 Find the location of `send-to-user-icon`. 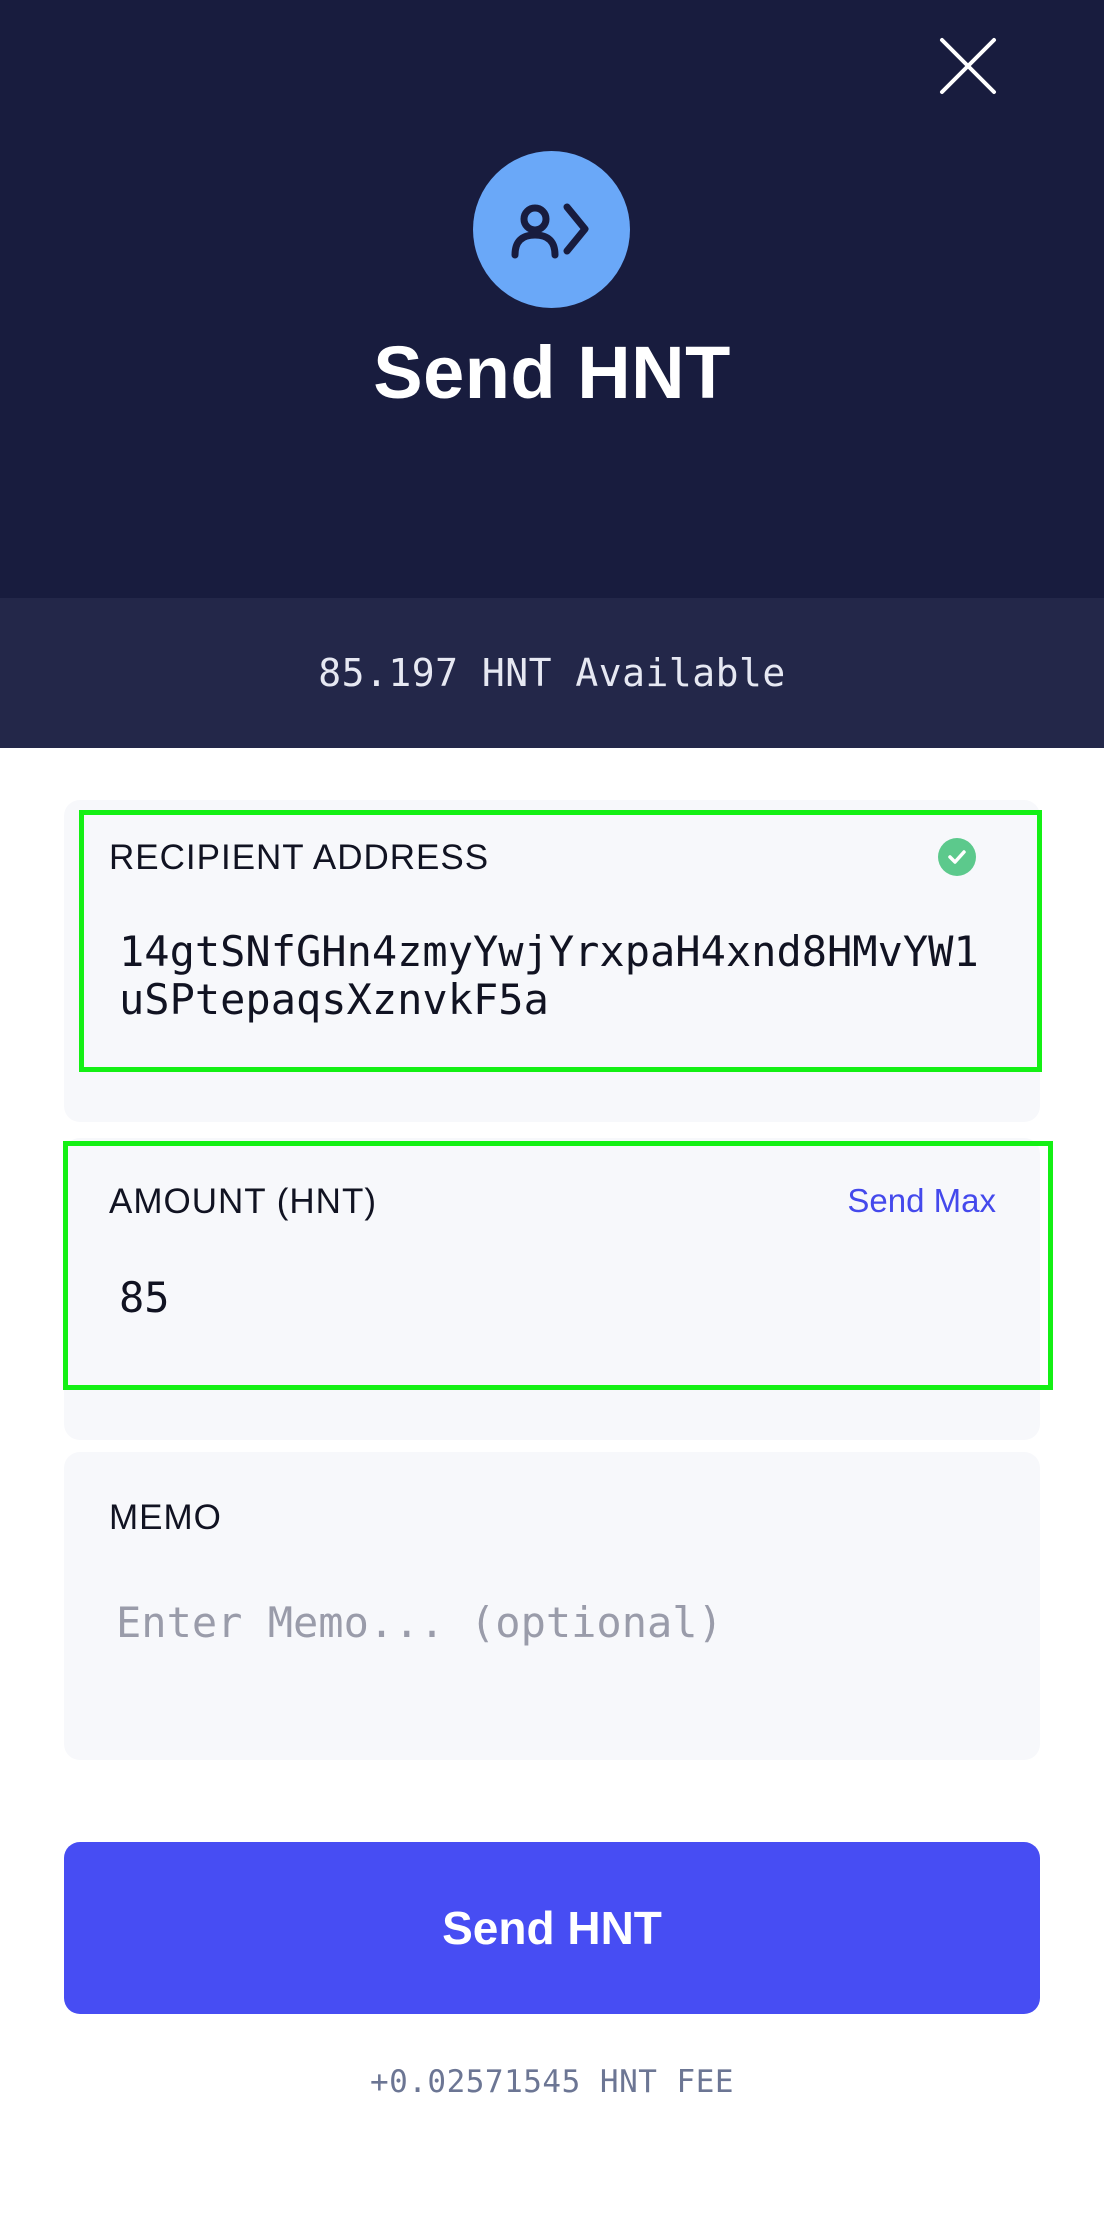

send-to-user-icon is located at coordinates (549, 230).